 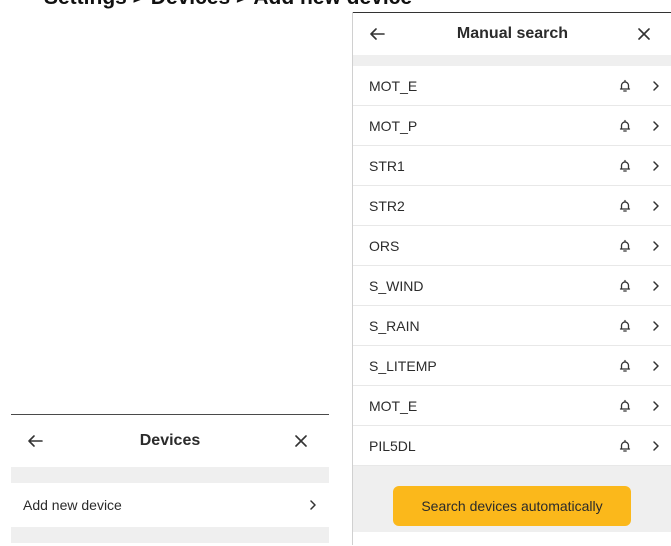 I want to click on manual-search-band, so click(x=512, y=60).